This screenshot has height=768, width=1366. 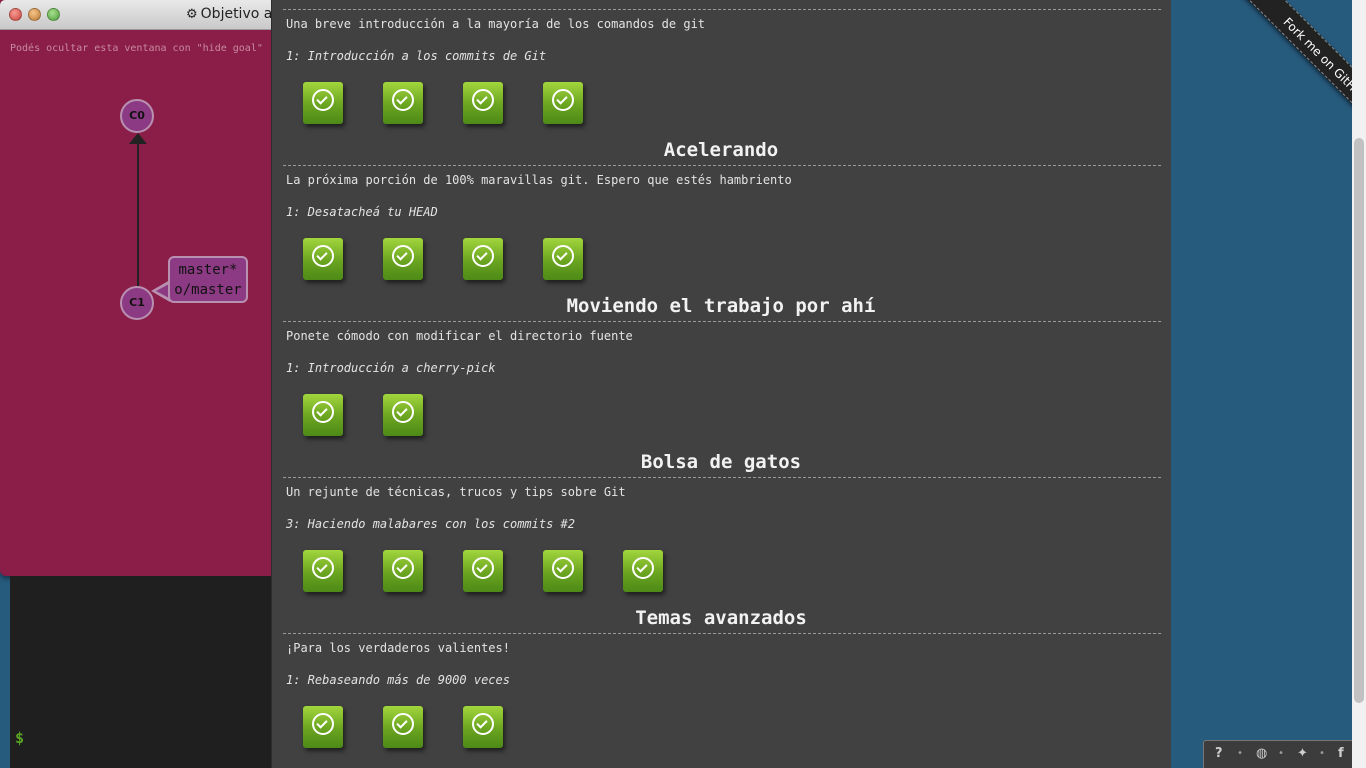 What do you see at coordinates (721, 462) in the screenshot?
I see `sequence-title: Bolsa de gatos` at bounding box center [721, 462].